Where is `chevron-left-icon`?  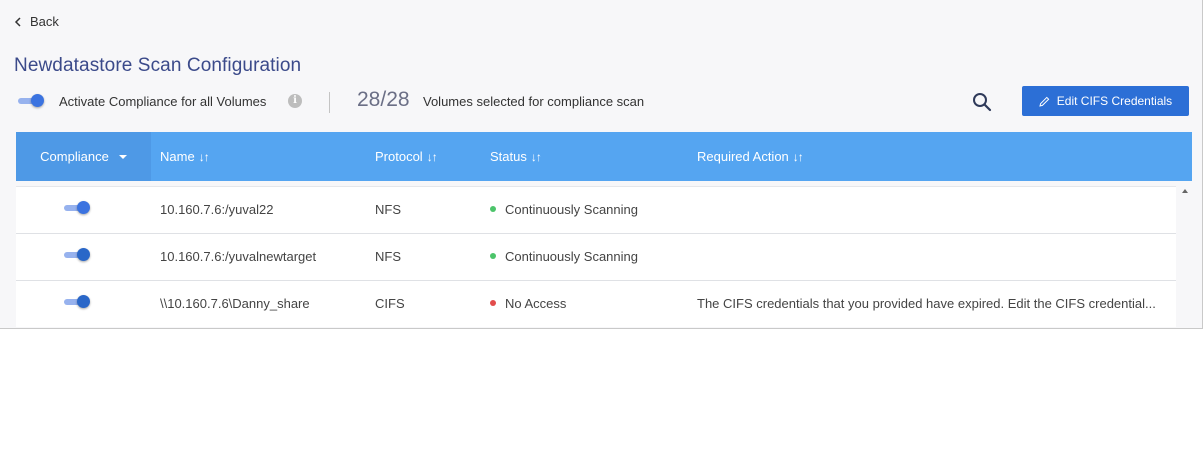 chevron-left-icon is located at coordinates (17, 21).